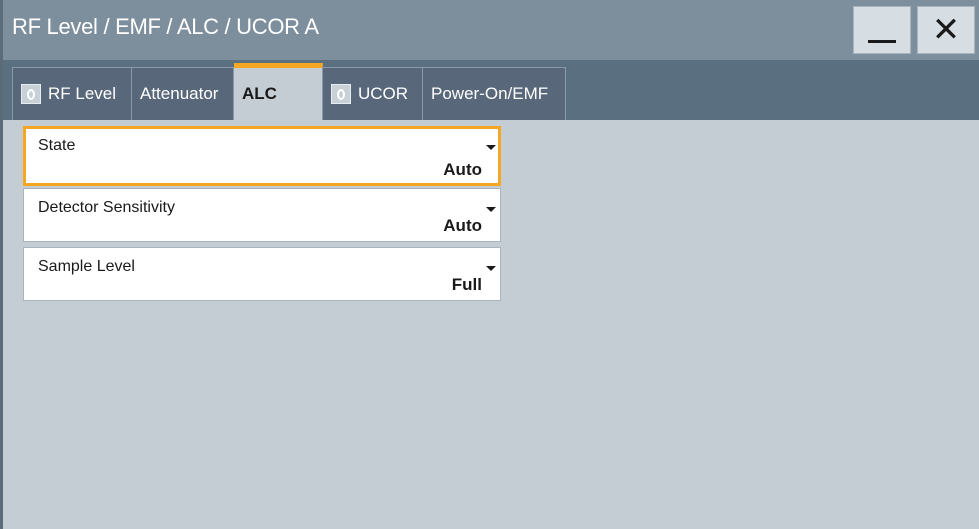 The width and height of the screenshot is (979, 529). Describe the element at coordinates (57, 145) in the screenshot. I see `field-label: State` at that location.